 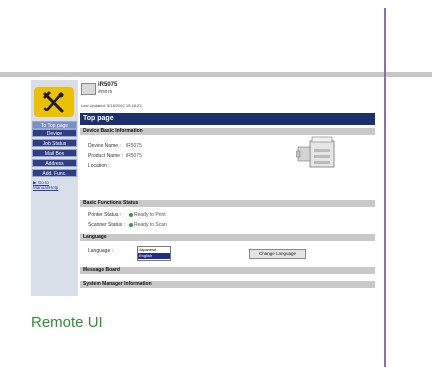 I want to click on scanner-status: Ready to Scan, so click(x=148, y=225).